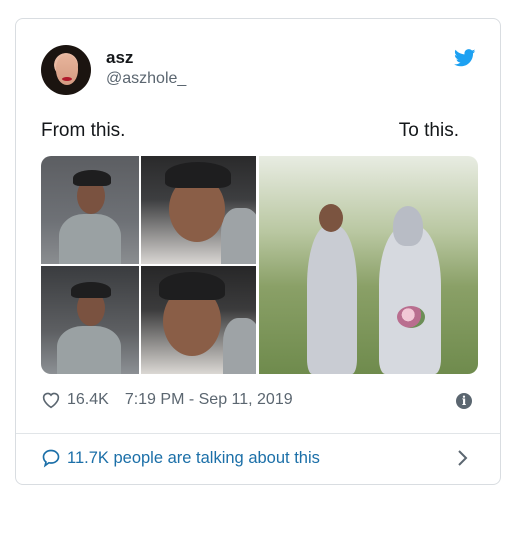 This screenshot has width=517, height=540. What do you see at coordinates (408, 226) in the screenshot?
I see `bride-head` at bounding box center [408, 226].